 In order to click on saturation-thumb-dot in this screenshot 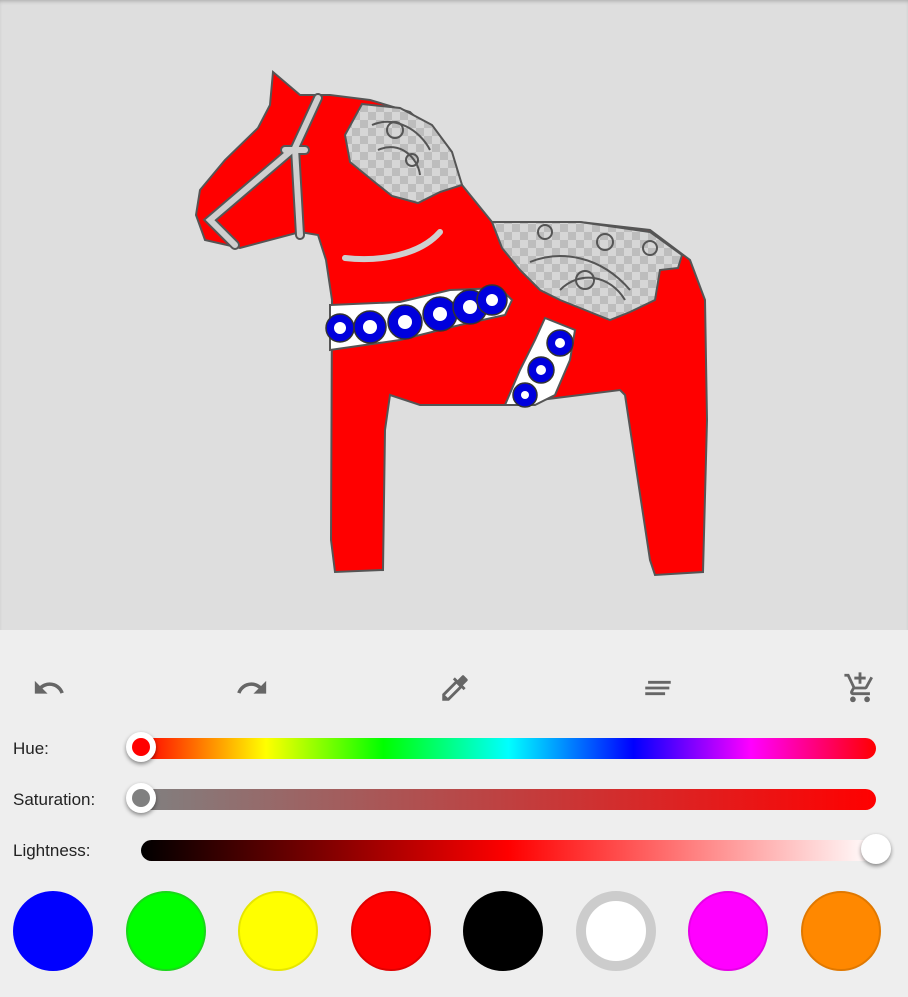, I will do `click(141, 798)`.